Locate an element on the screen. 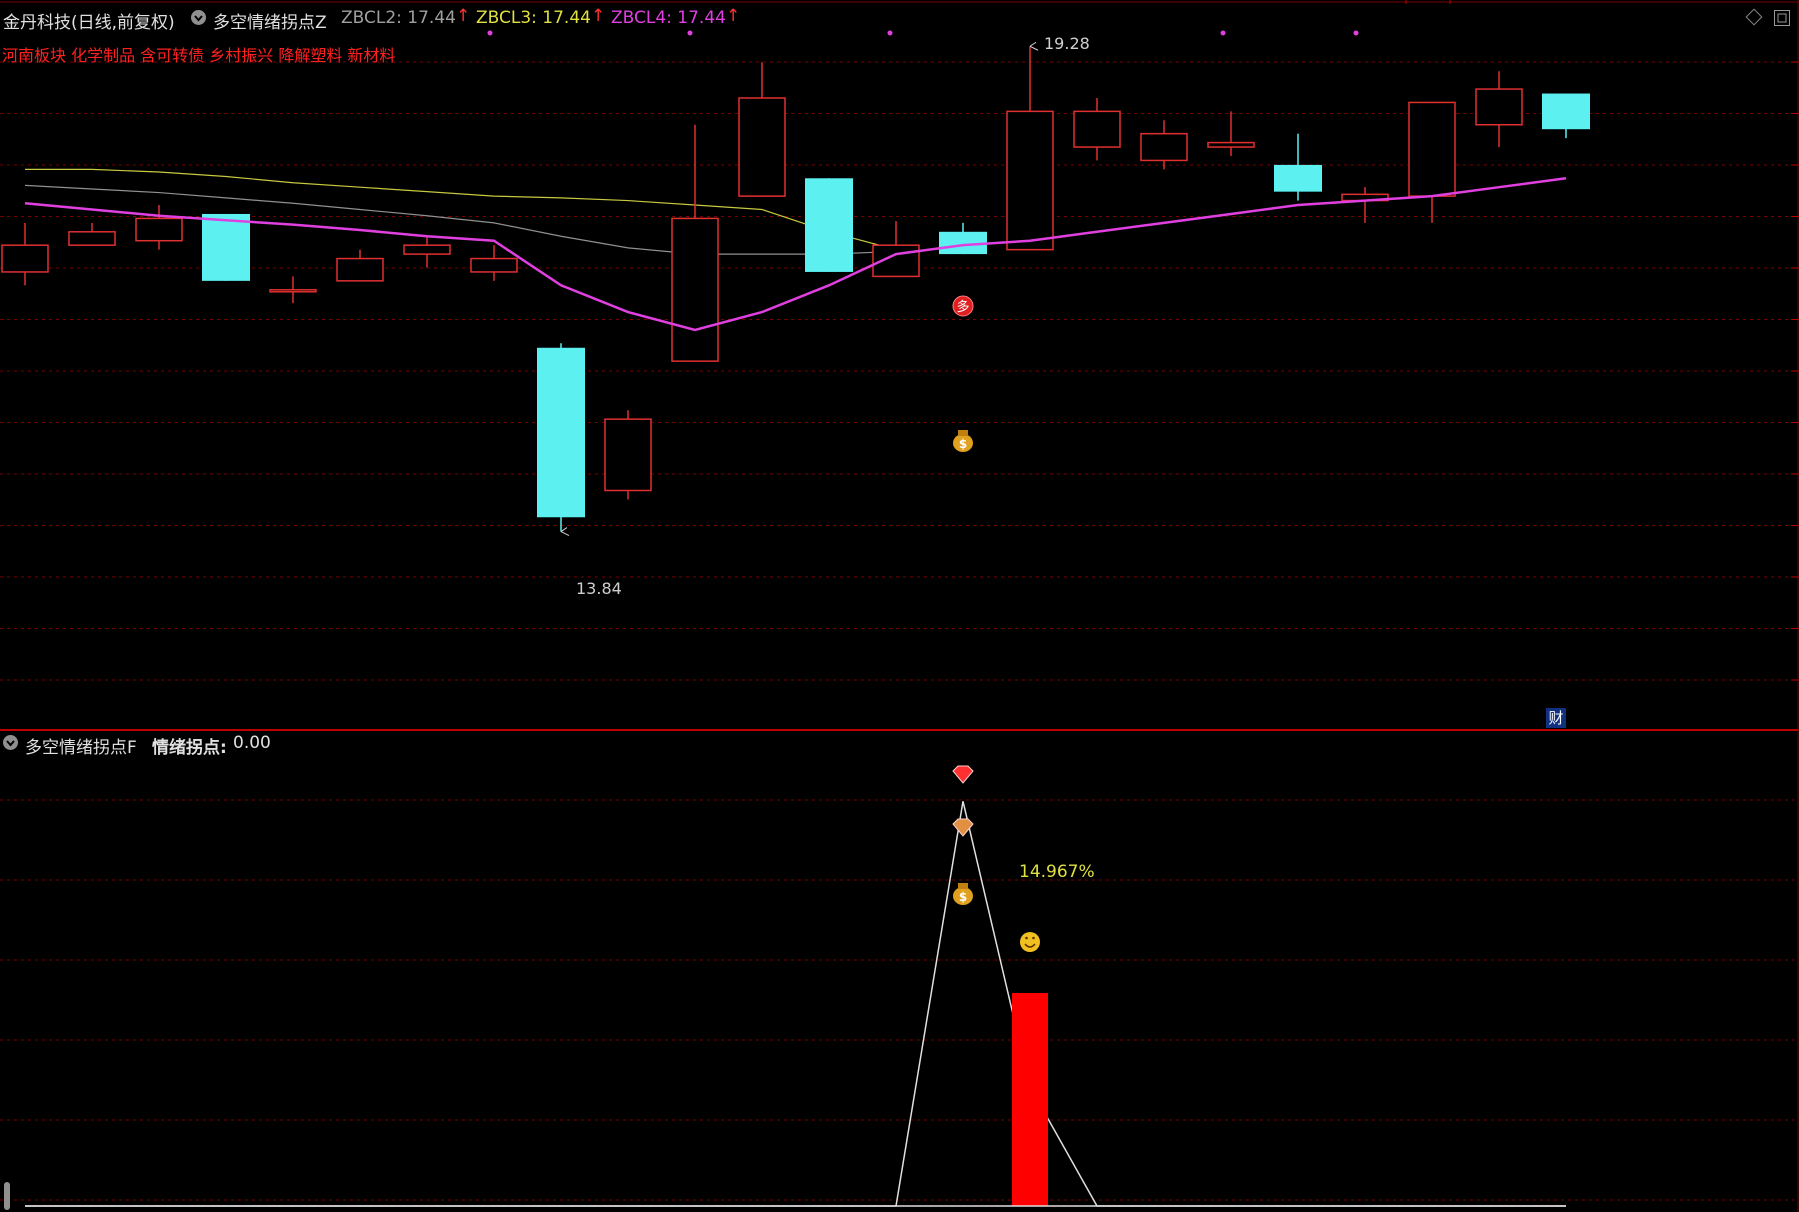 Image resolution: width=1799 pixels, height=1212 pixels. scroll-handle is located at coordinates (7, 1196).